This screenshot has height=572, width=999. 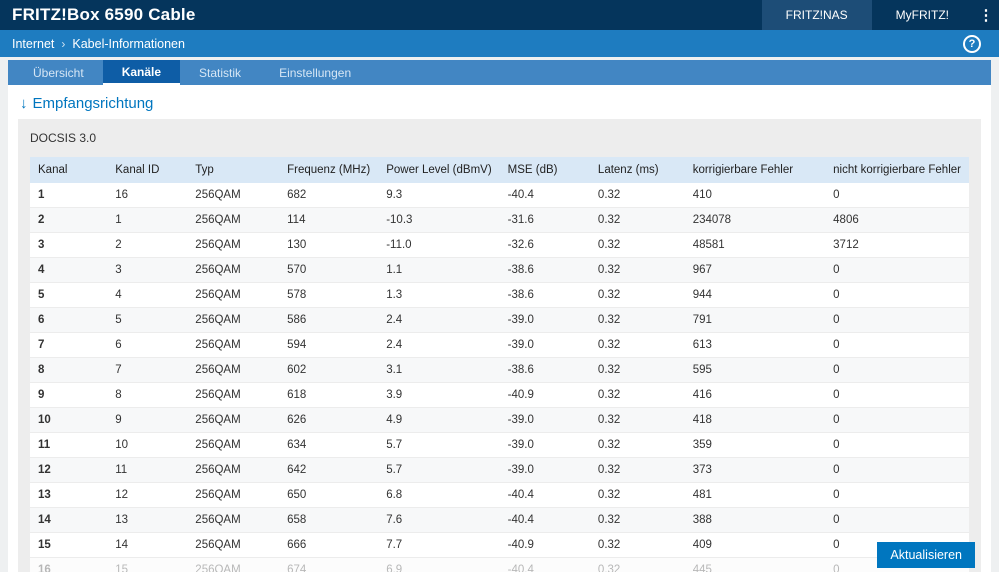 I want to click on table-cell: 618, so click(x=329, y=395).